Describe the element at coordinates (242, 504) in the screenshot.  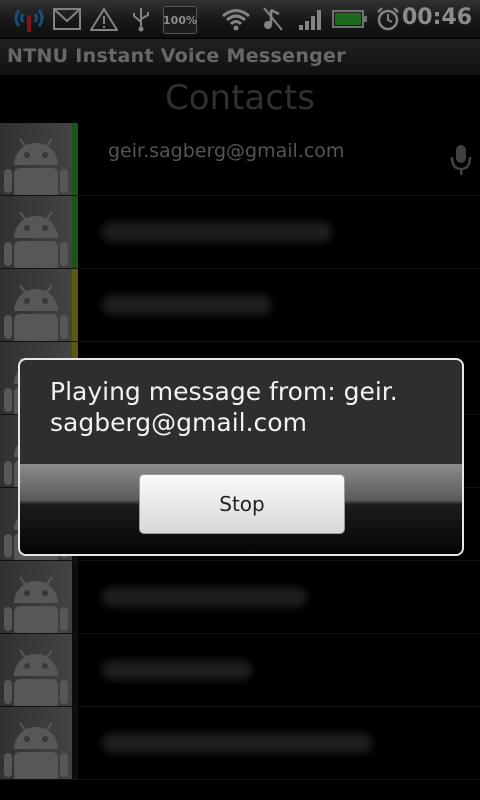
I see `stop-button: Stop` at that location.